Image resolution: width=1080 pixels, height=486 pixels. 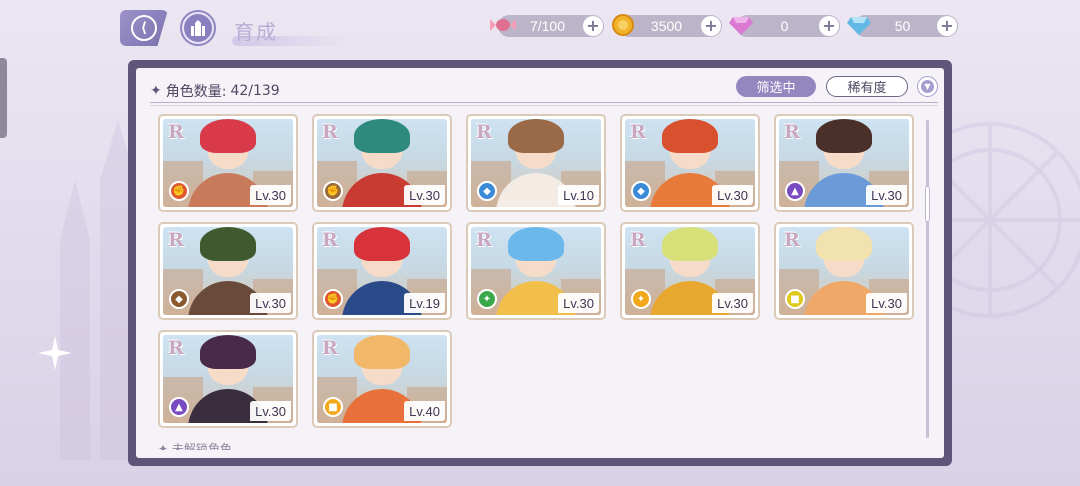 What do you see at coordinates (902, 26) in the screenshot?
I see `currency-blue-gem: 50 +` at bounding box center [902, 26].